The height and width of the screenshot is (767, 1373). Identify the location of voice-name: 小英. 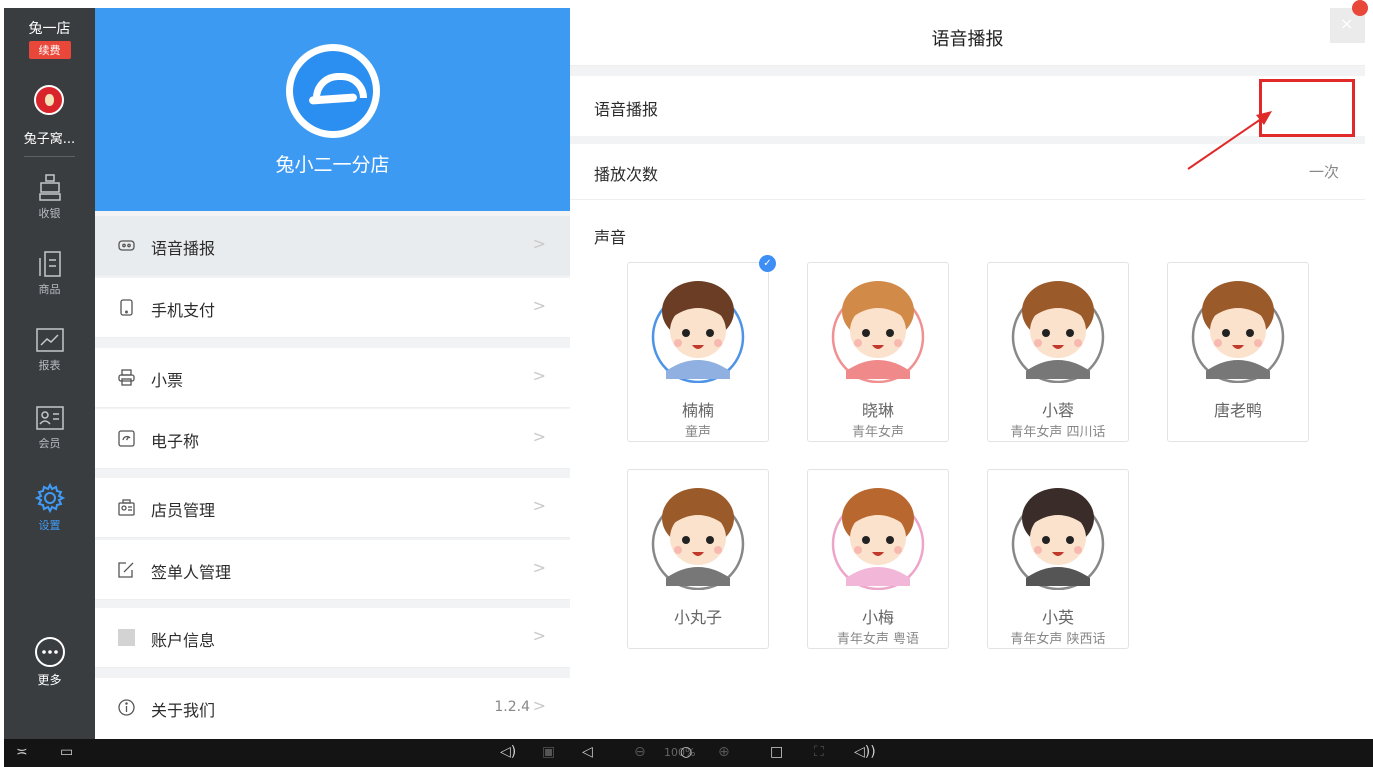
(1057, 617).